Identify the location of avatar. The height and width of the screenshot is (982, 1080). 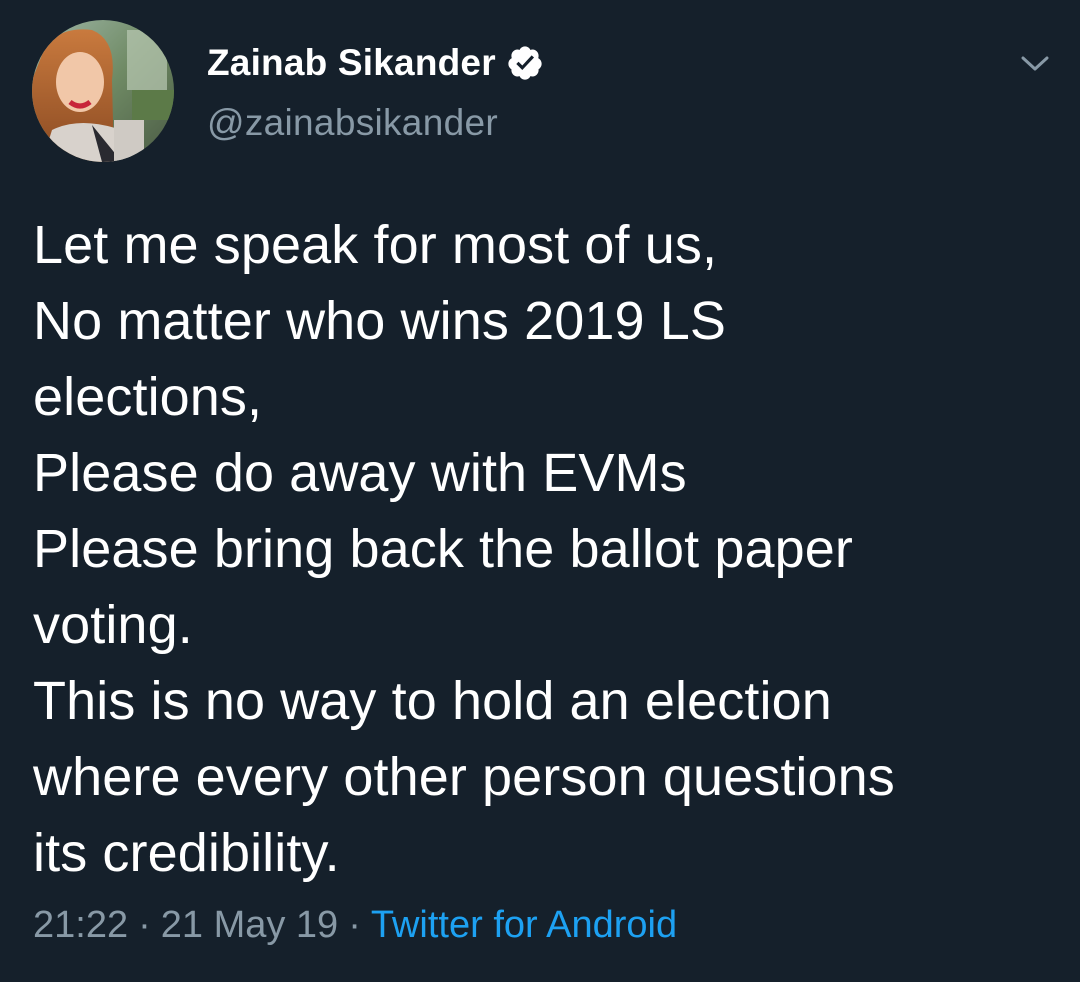
(103, 91).